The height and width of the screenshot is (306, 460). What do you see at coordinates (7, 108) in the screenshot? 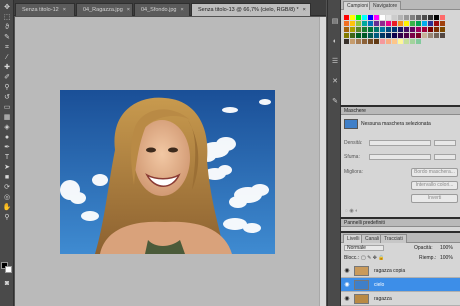
I see `eraser-tool-icon: ▭` at bounding box center [7, 108].